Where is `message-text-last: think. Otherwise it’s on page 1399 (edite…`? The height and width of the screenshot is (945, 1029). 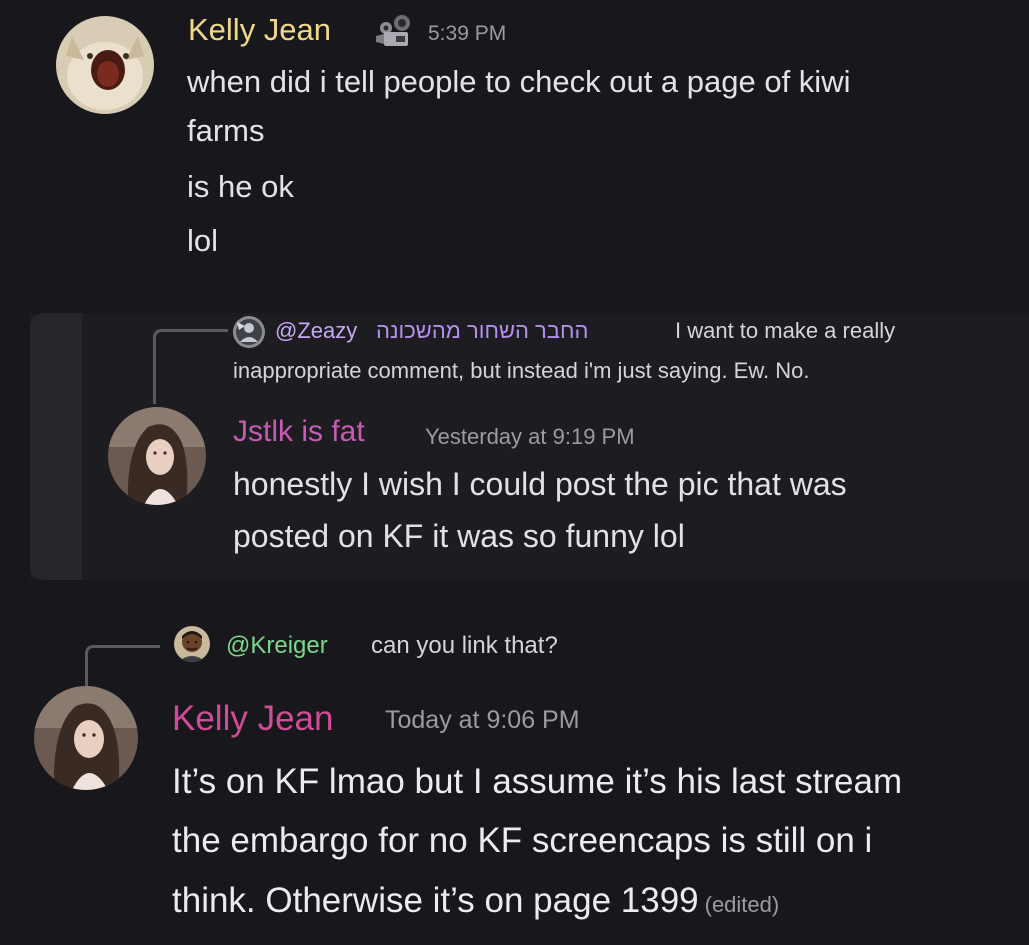 message-text-last: think. Otherwise it’s on page 1399 (edite… is located at coordinates (475, 901).